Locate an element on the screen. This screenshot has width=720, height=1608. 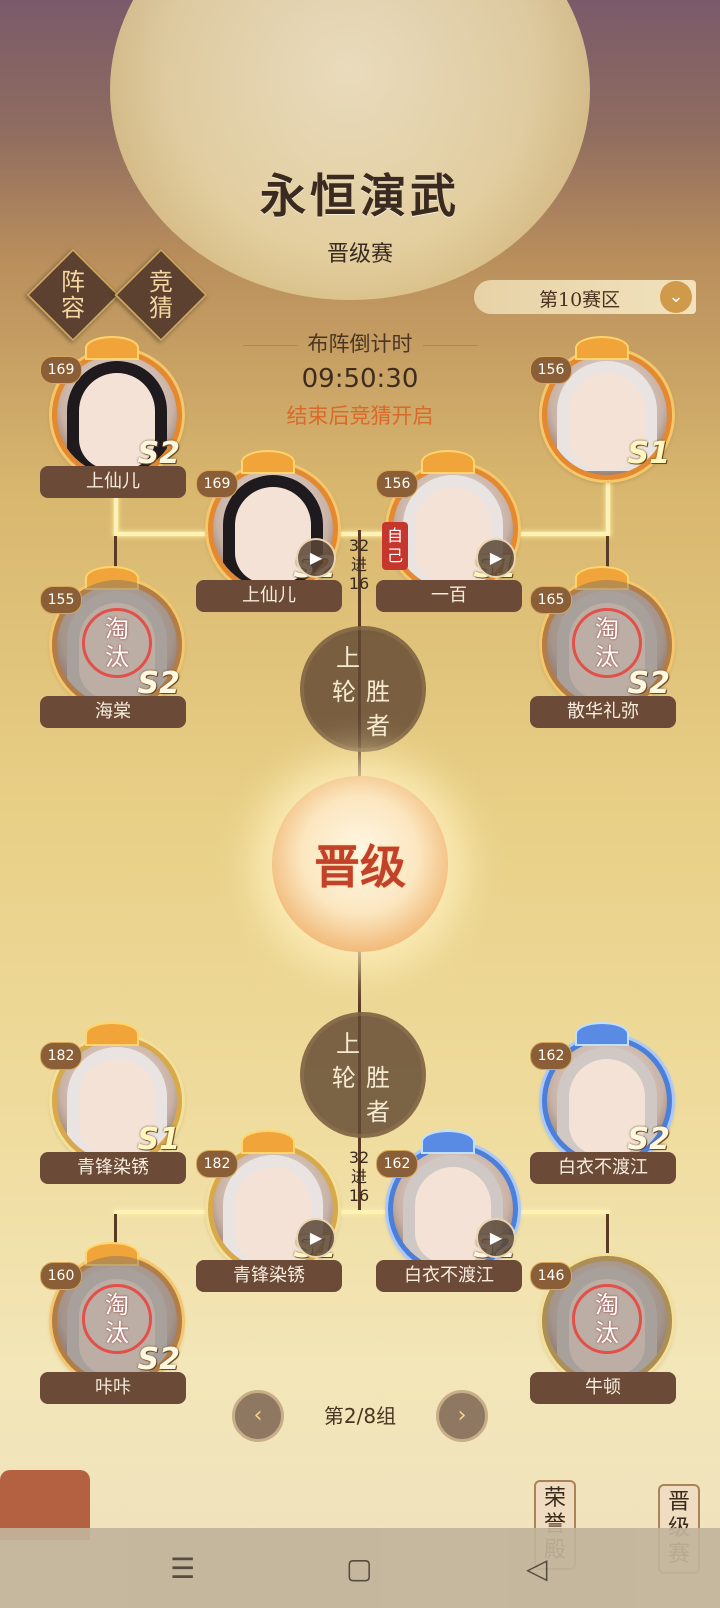
player-card: 156 S1 is located at coordinates (605, 418).